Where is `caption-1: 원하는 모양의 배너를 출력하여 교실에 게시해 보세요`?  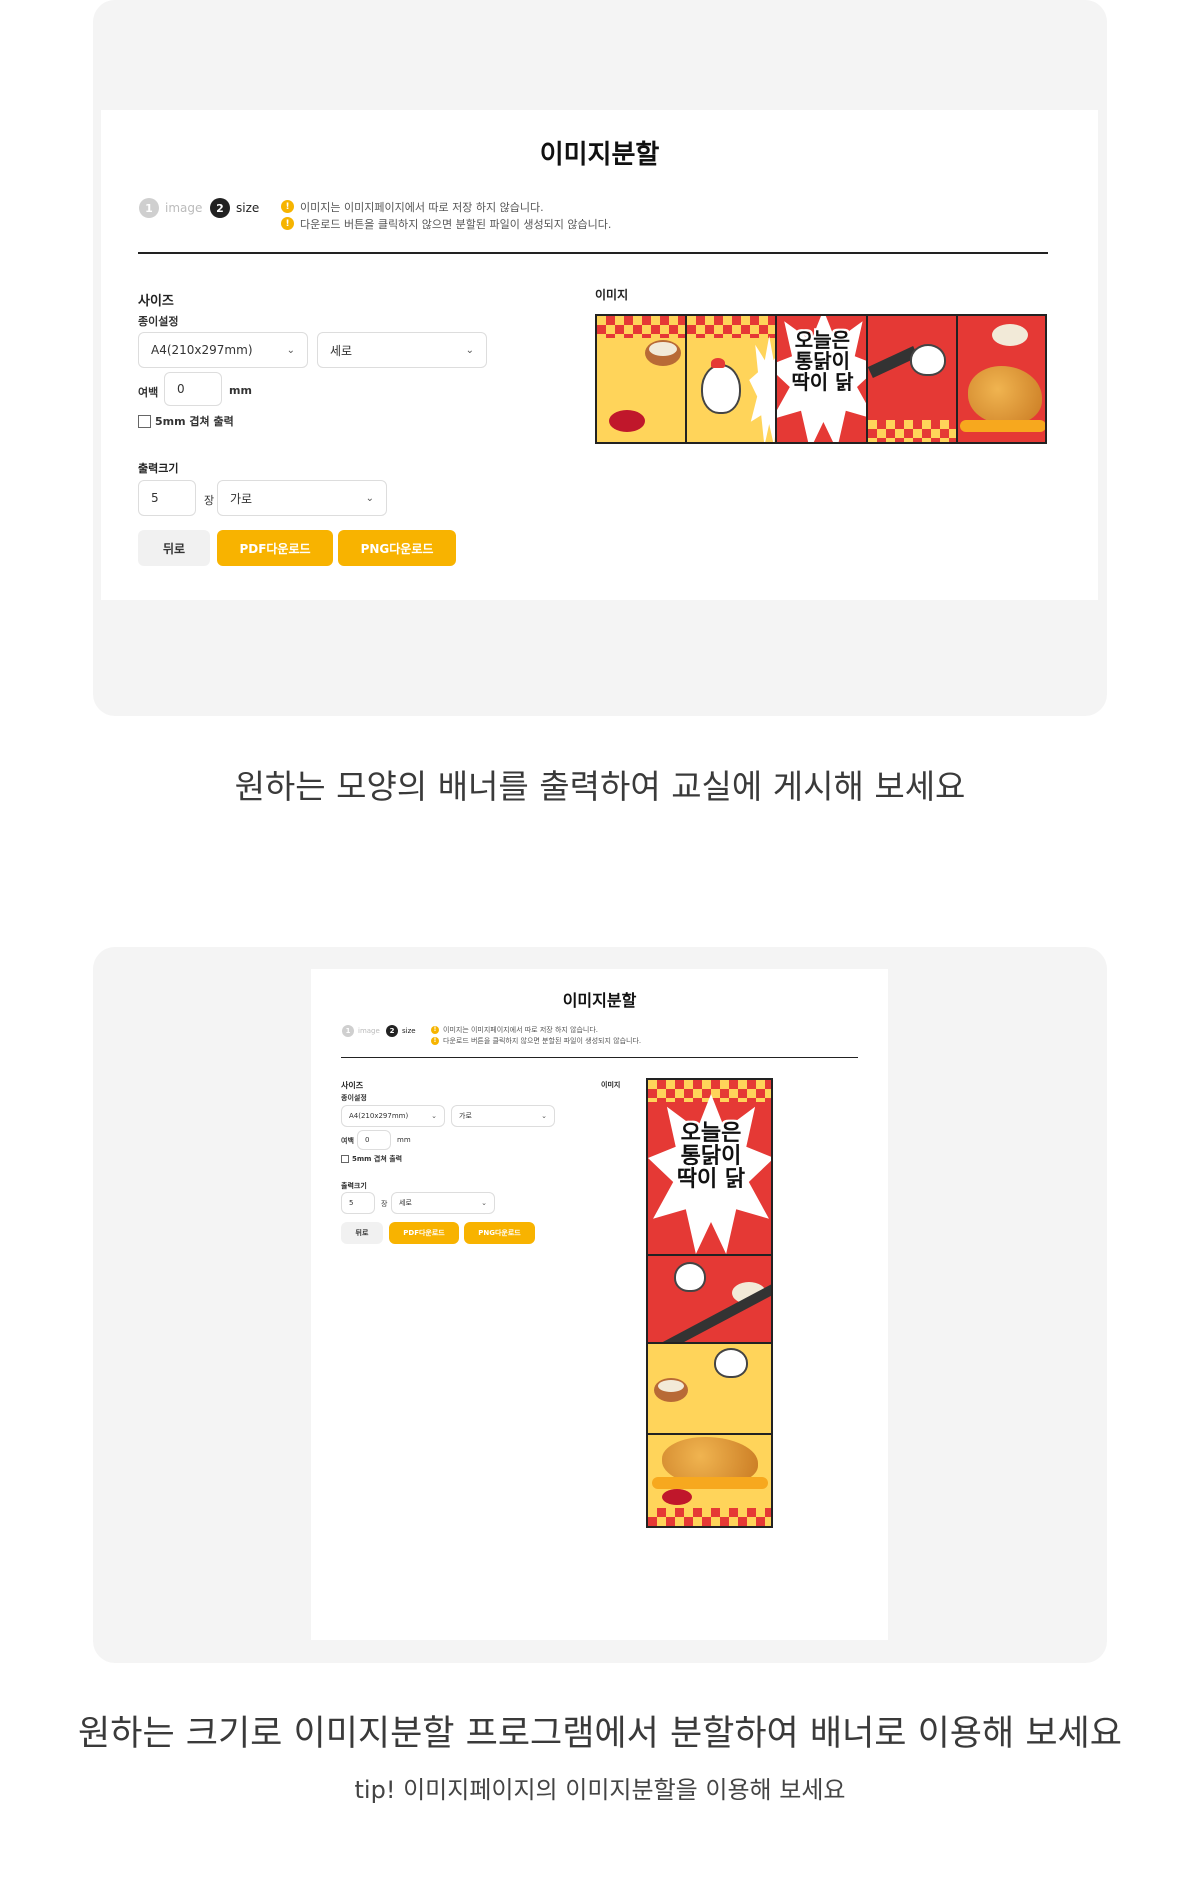
caption-1: 원하는 모양의 배너를 출력하여 교실에 게시해 보세요 is located at coordinates (600, 786).